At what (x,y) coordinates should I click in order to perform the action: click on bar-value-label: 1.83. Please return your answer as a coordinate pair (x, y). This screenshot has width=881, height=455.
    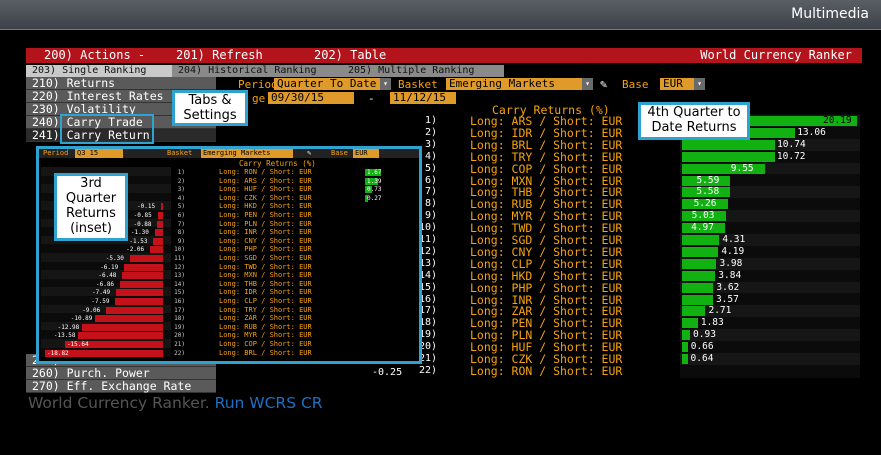
    Looking at the image, I should click on (712, 323).